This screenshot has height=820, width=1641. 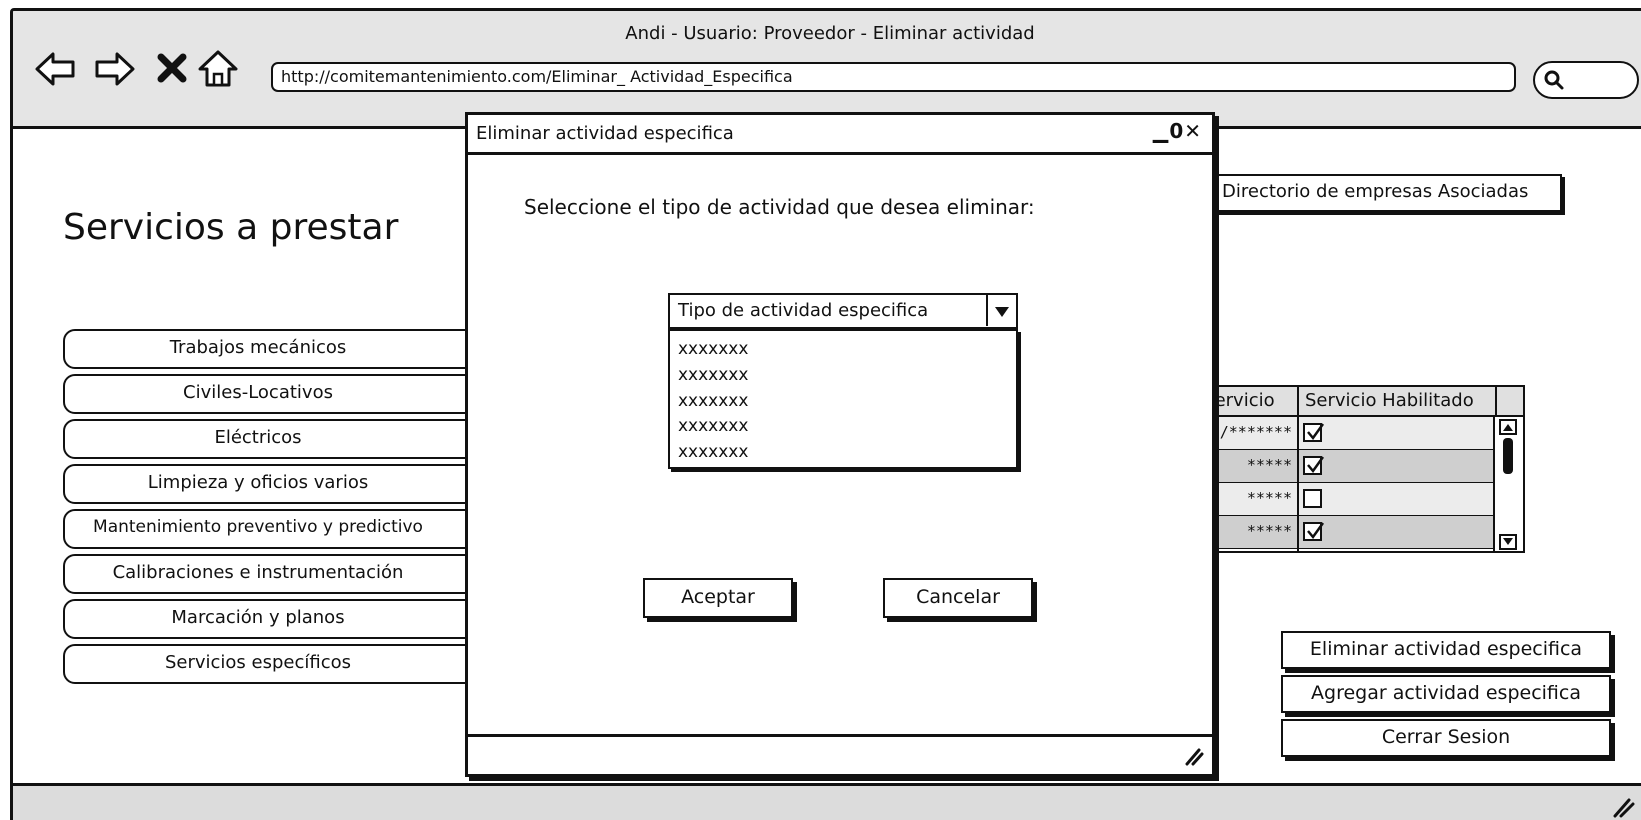 What do you see at coordinates (1446, 694) in the screenshot?
I see `add-activity-button: Agregar actividad especifica` at bounding box center [1446, 694].